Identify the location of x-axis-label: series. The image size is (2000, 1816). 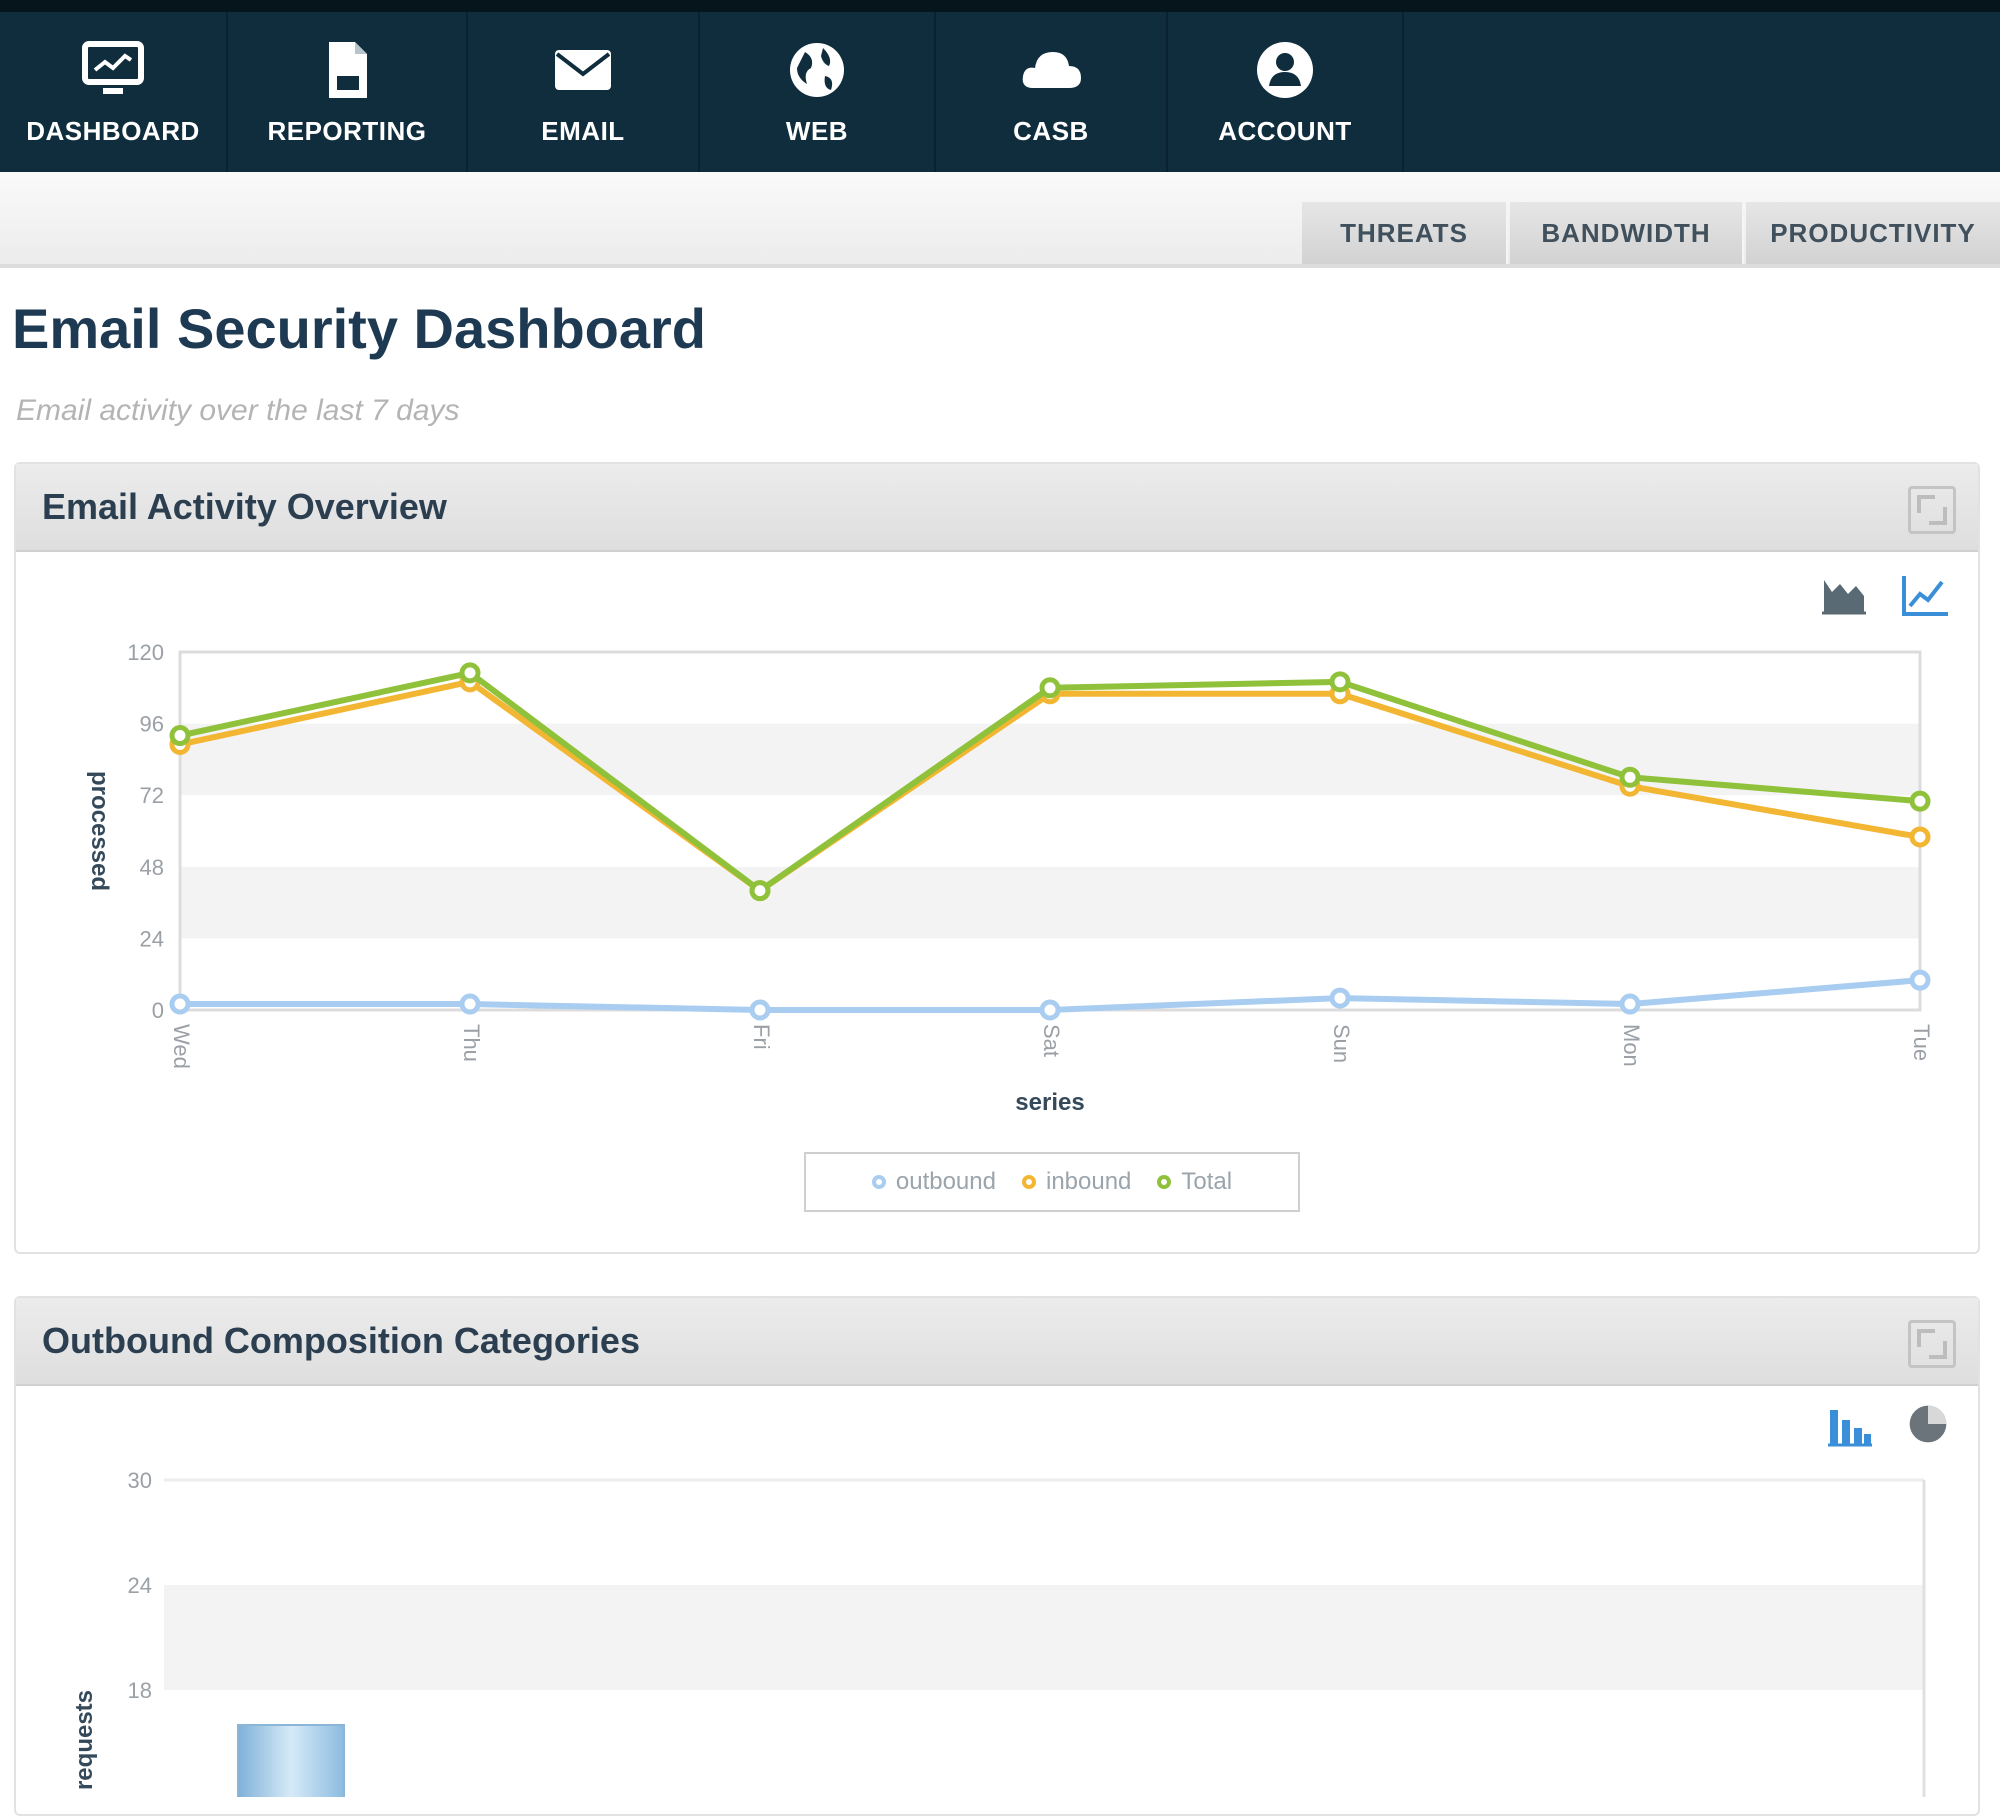
(1049, 1102).